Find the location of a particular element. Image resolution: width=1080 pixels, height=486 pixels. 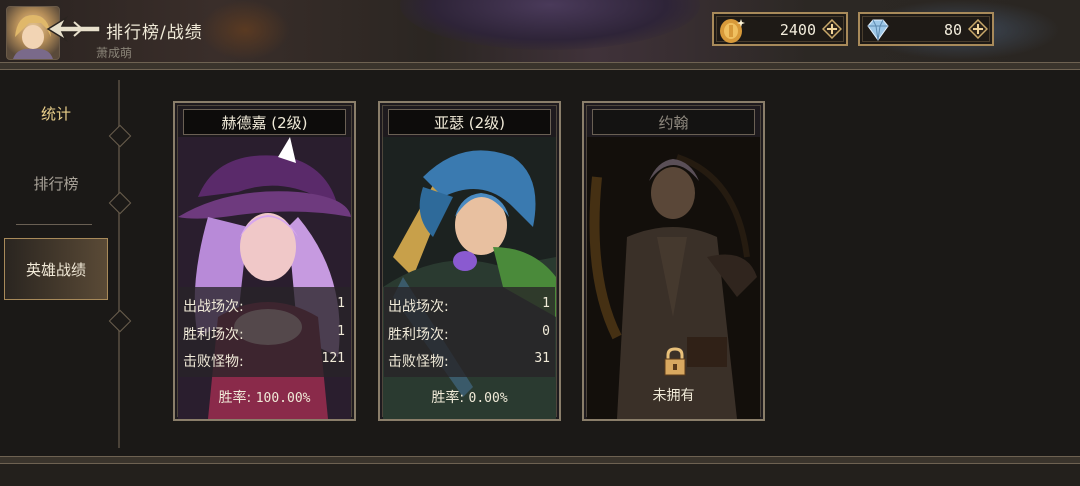

hero-name: 赫德嘉 (2级) is located at coordinates (264, 122).